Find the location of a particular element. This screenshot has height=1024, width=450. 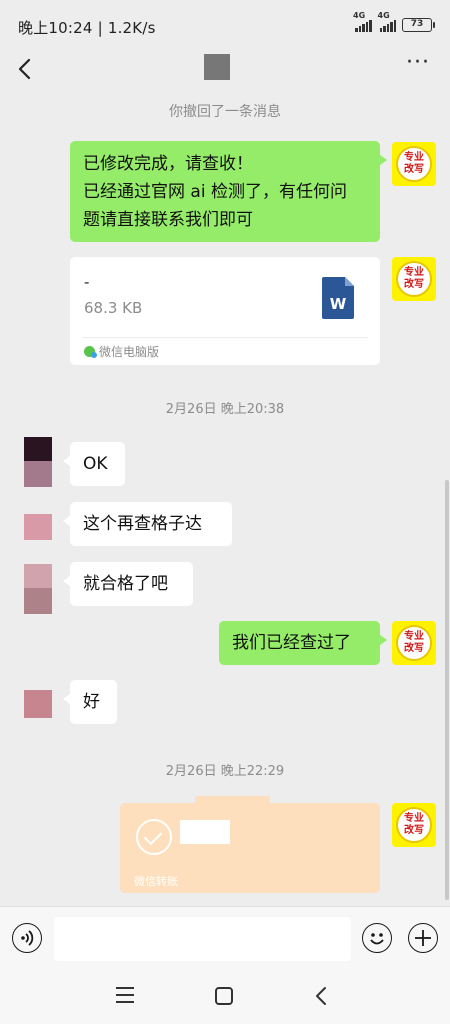

emoji-button is located at coordinates (377, 938).